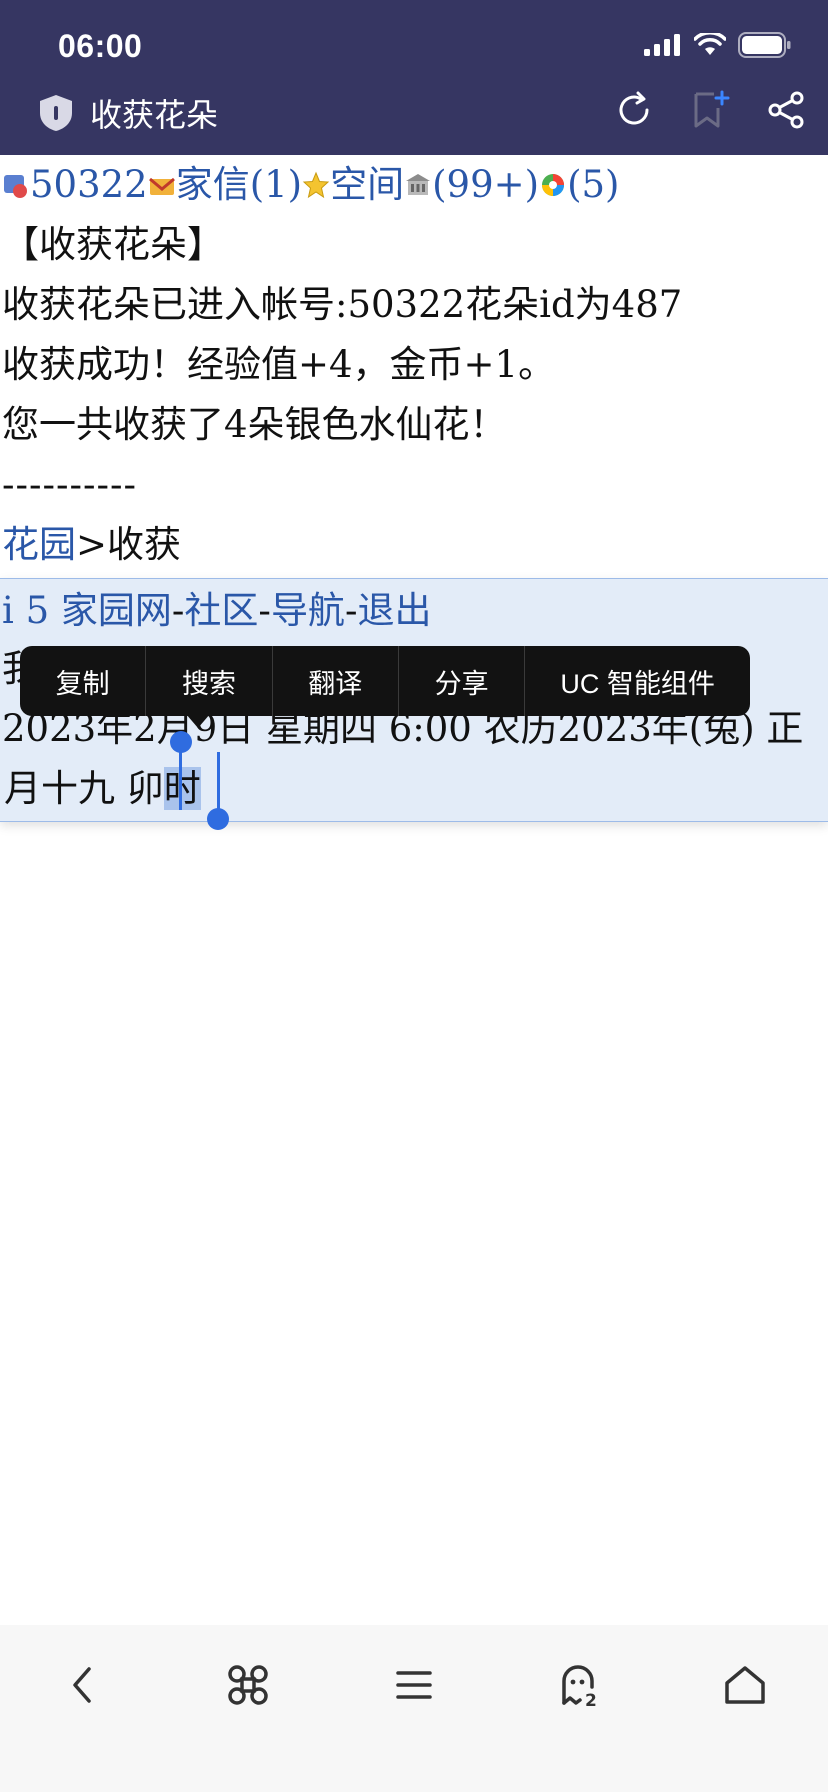  What do you see at coordinates (637, 681) in the screenshot?
I see `uc-widget-menu-item: UC 智能组件` at bounding box center [637, 681].